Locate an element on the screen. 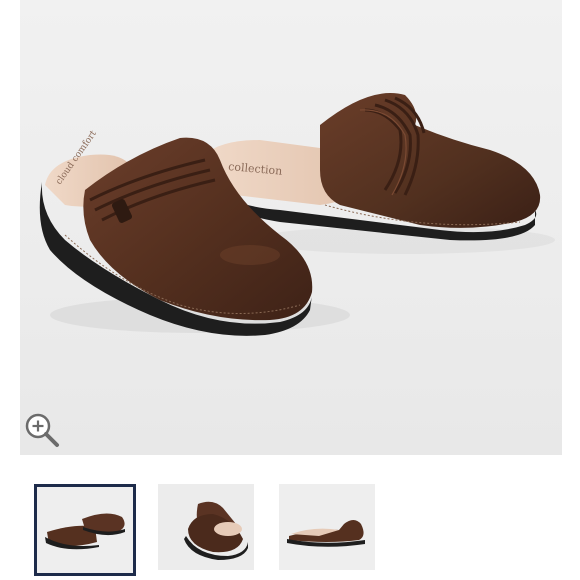 The image size is (580, 580). thumbnail-pair-side-view is located at coordinates (85, 530).